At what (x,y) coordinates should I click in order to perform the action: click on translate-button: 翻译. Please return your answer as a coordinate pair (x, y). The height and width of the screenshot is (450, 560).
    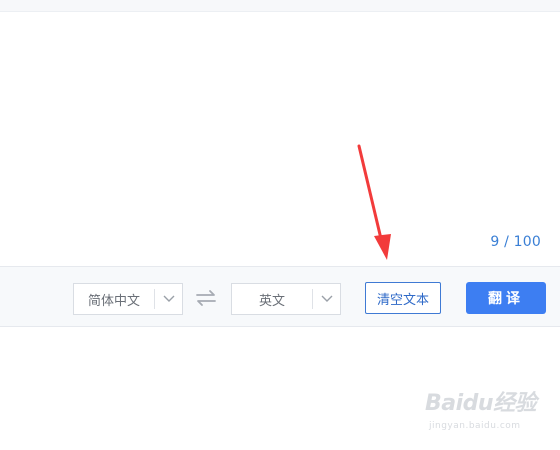
    Looking at the image, I should click on (506, 298).